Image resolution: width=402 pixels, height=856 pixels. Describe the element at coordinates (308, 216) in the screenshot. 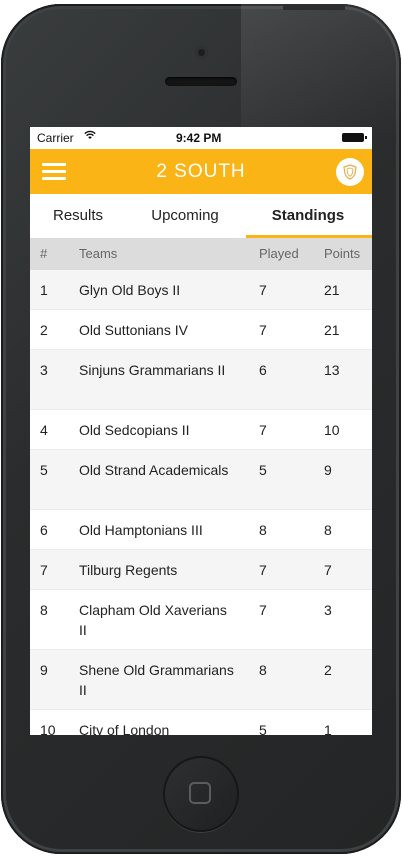

I see `tab-standings: Standings` at that location.